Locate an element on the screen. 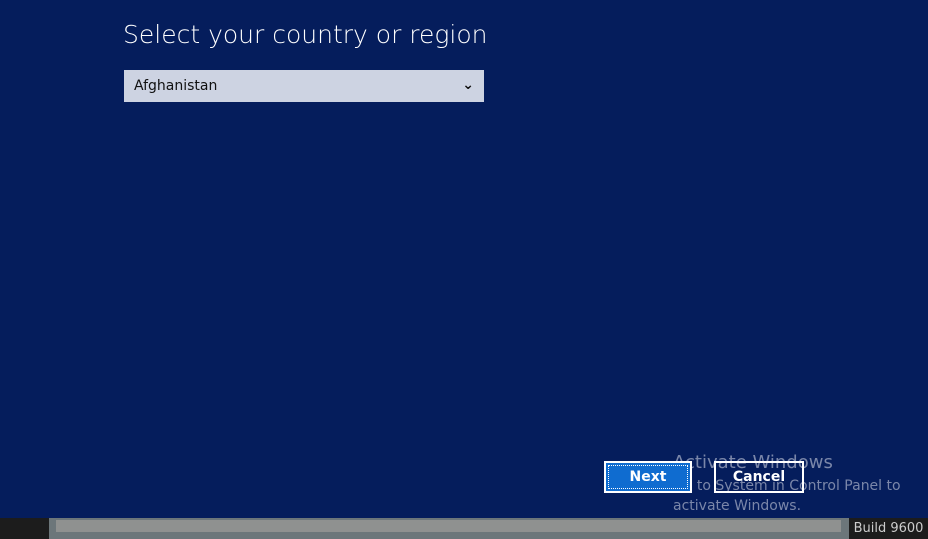 This screenshot has width=928, height=539. cancel-button: Cancel is located at coordinates (759, 477).